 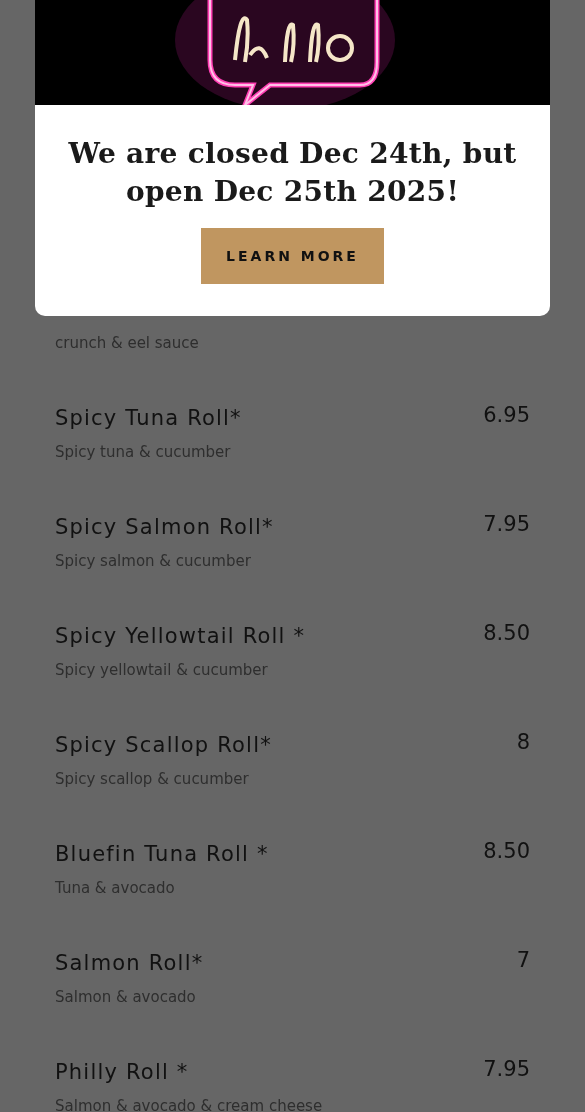 What do you see at coordinates (115, 888) in the screenshot?
I see `item-description: Tuna & avocado` at bounding box center [115, 888].